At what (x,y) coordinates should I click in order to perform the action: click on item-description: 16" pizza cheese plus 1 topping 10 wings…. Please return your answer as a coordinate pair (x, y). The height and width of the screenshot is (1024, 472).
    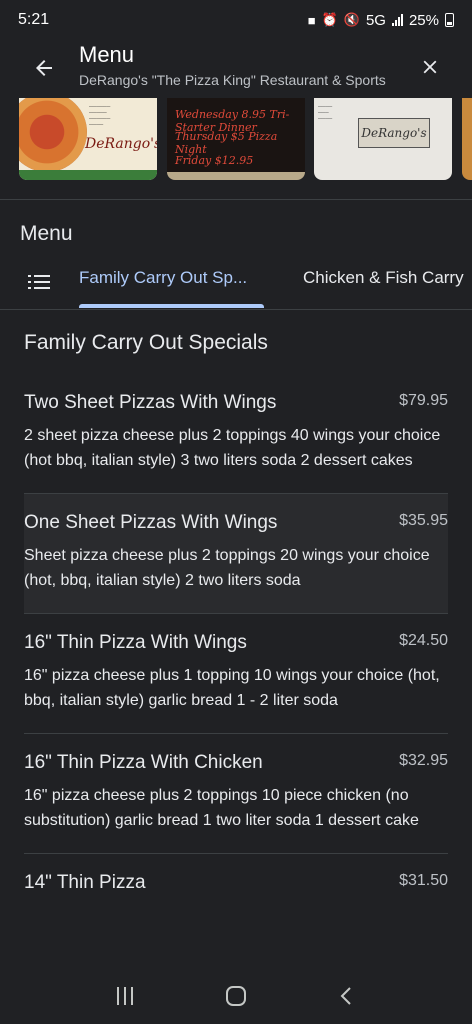
    Looking at the image, I should click on (232, 688).